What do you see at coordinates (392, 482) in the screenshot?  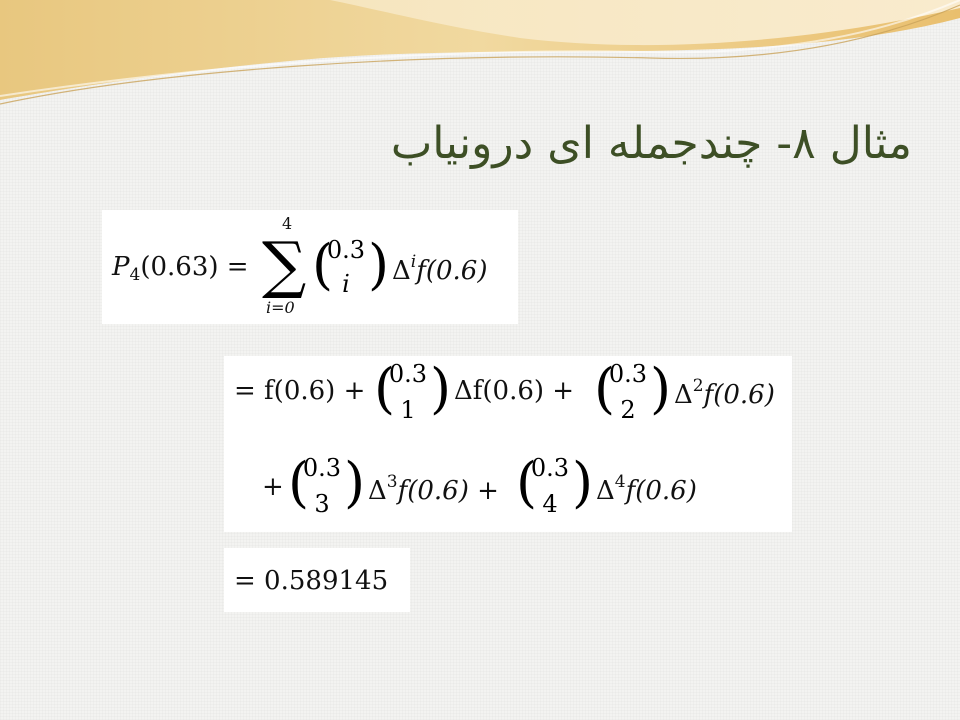 I see `term3-exponent: 3` at bounding box center [392, 482].